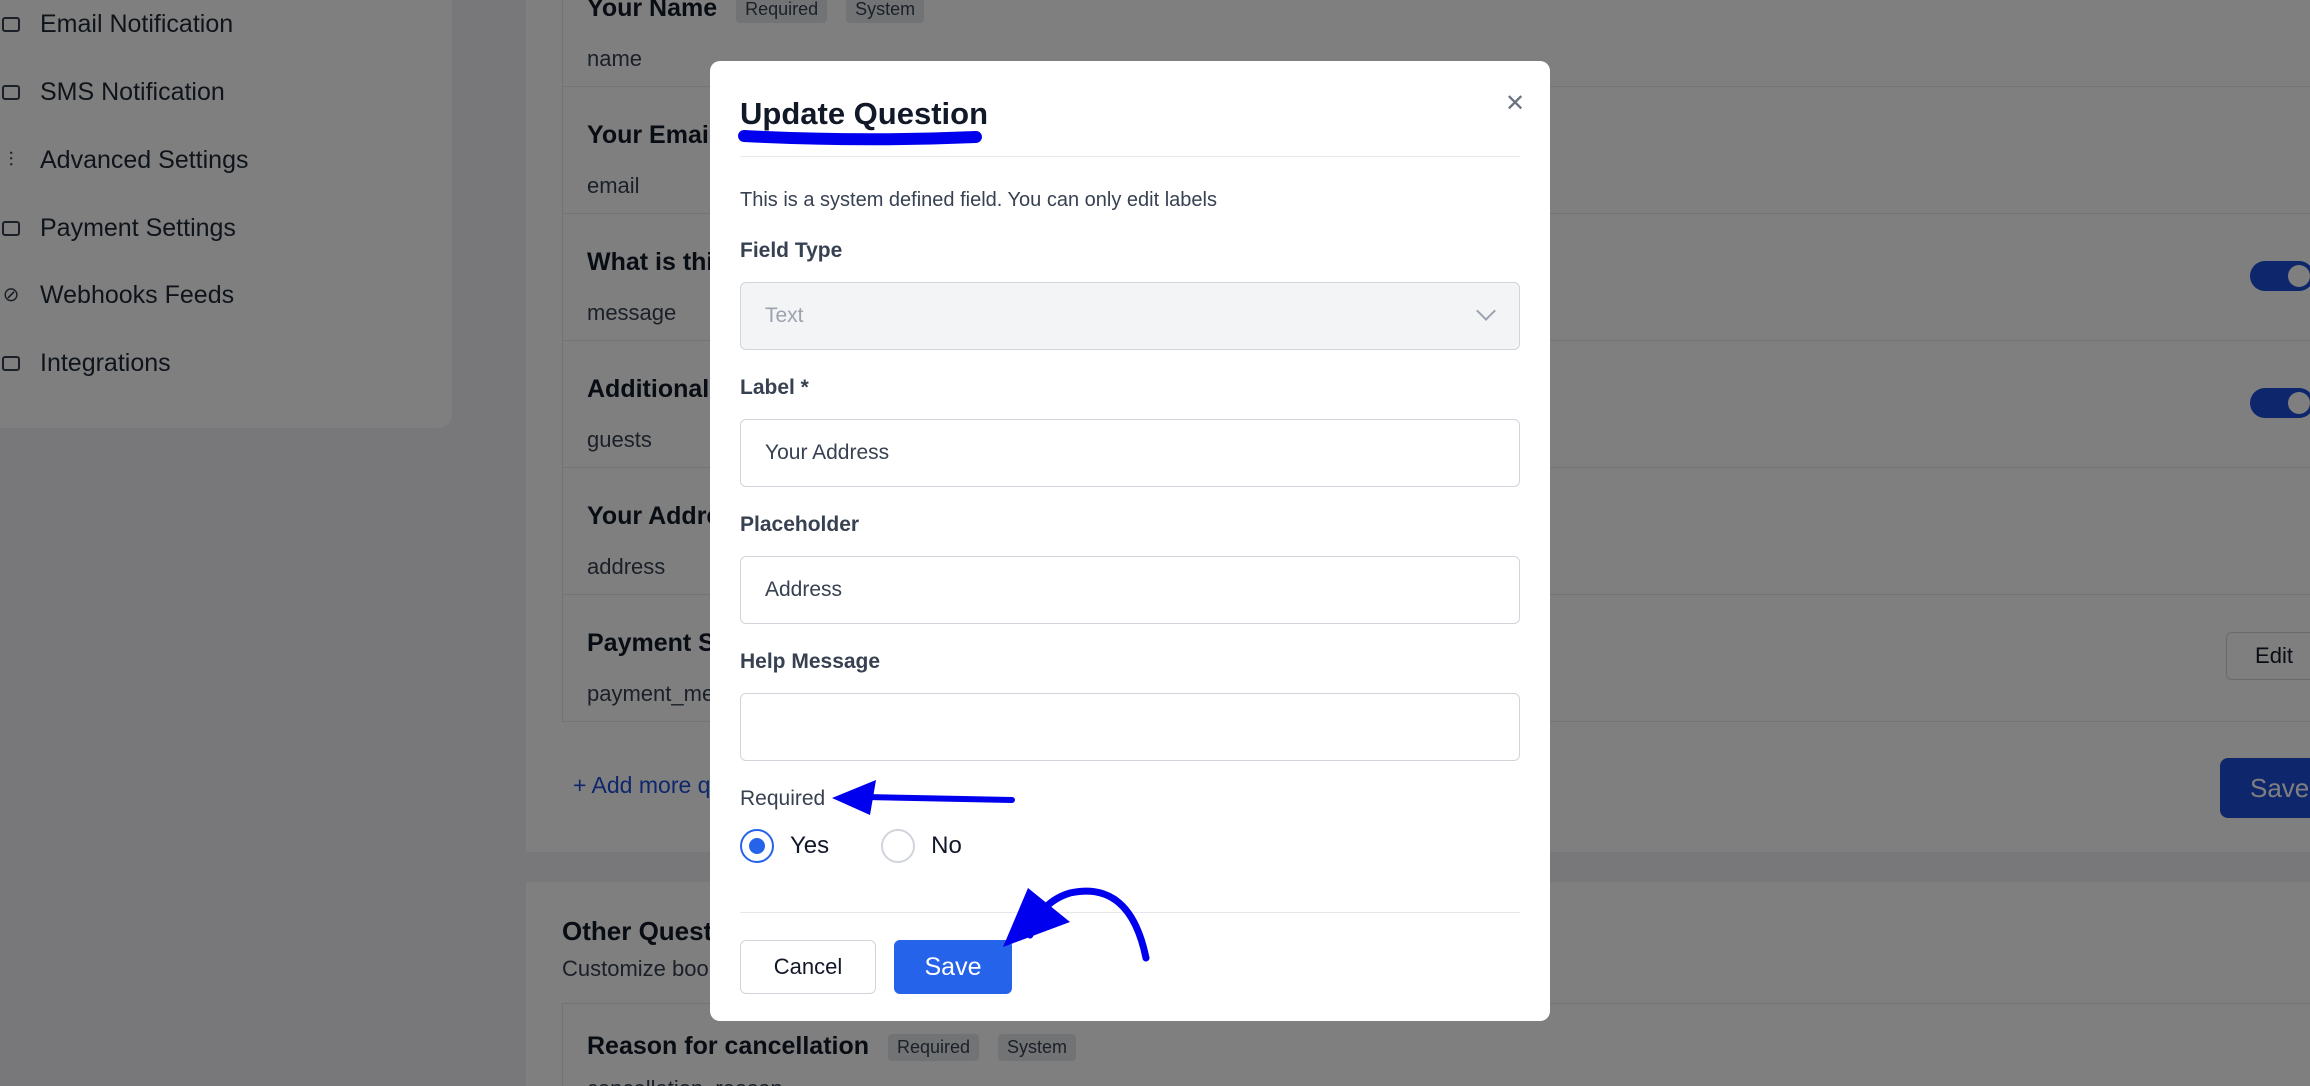  What do you see at coordinates (953, 967) in the screenshot?
I see `save-button: Save` at bounding box center [953, 967].